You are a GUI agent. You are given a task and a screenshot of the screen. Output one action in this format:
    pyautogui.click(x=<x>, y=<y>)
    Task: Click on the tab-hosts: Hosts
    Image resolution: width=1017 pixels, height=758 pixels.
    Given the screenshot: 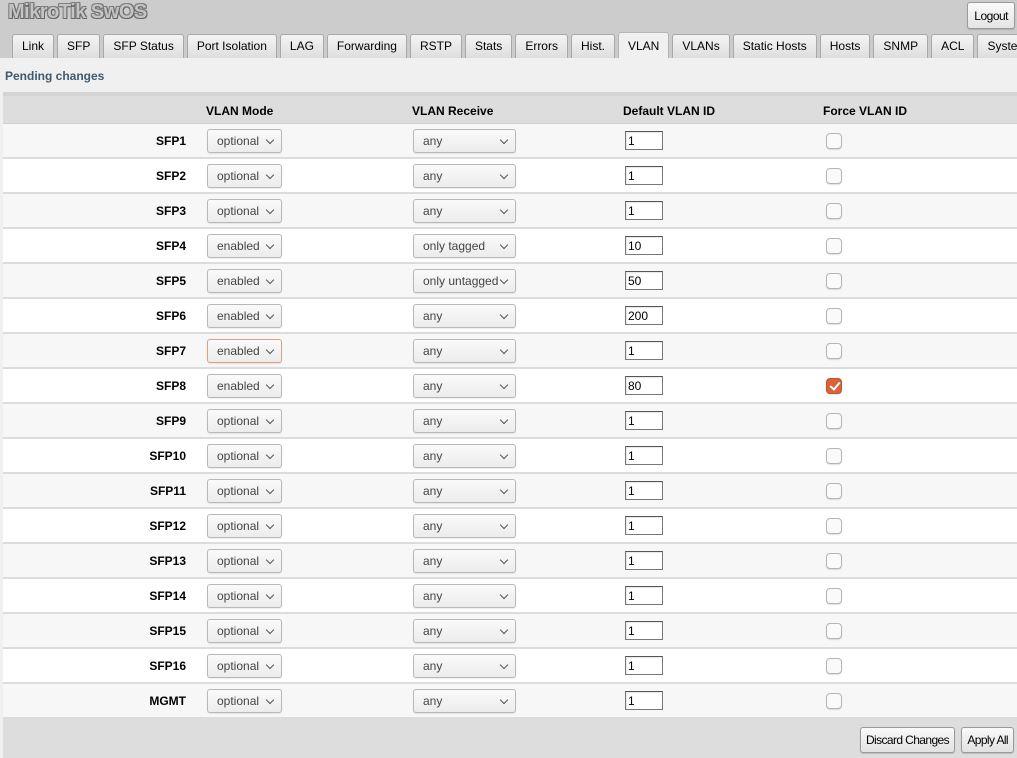 What is the action you would take?
    pyautogui.click(x=845, y=46)
    